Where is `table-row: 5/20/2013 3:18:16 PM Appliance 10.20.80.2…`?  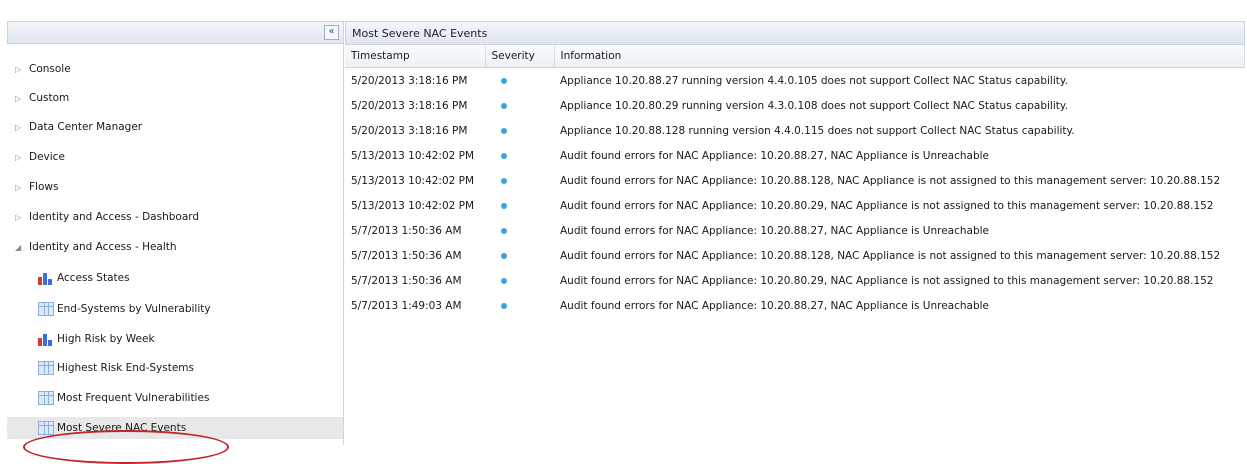 table-row: 5/20/2013 3:18:16 PM Appliance 10.20.80.2… is located at coordinates (795, 105).